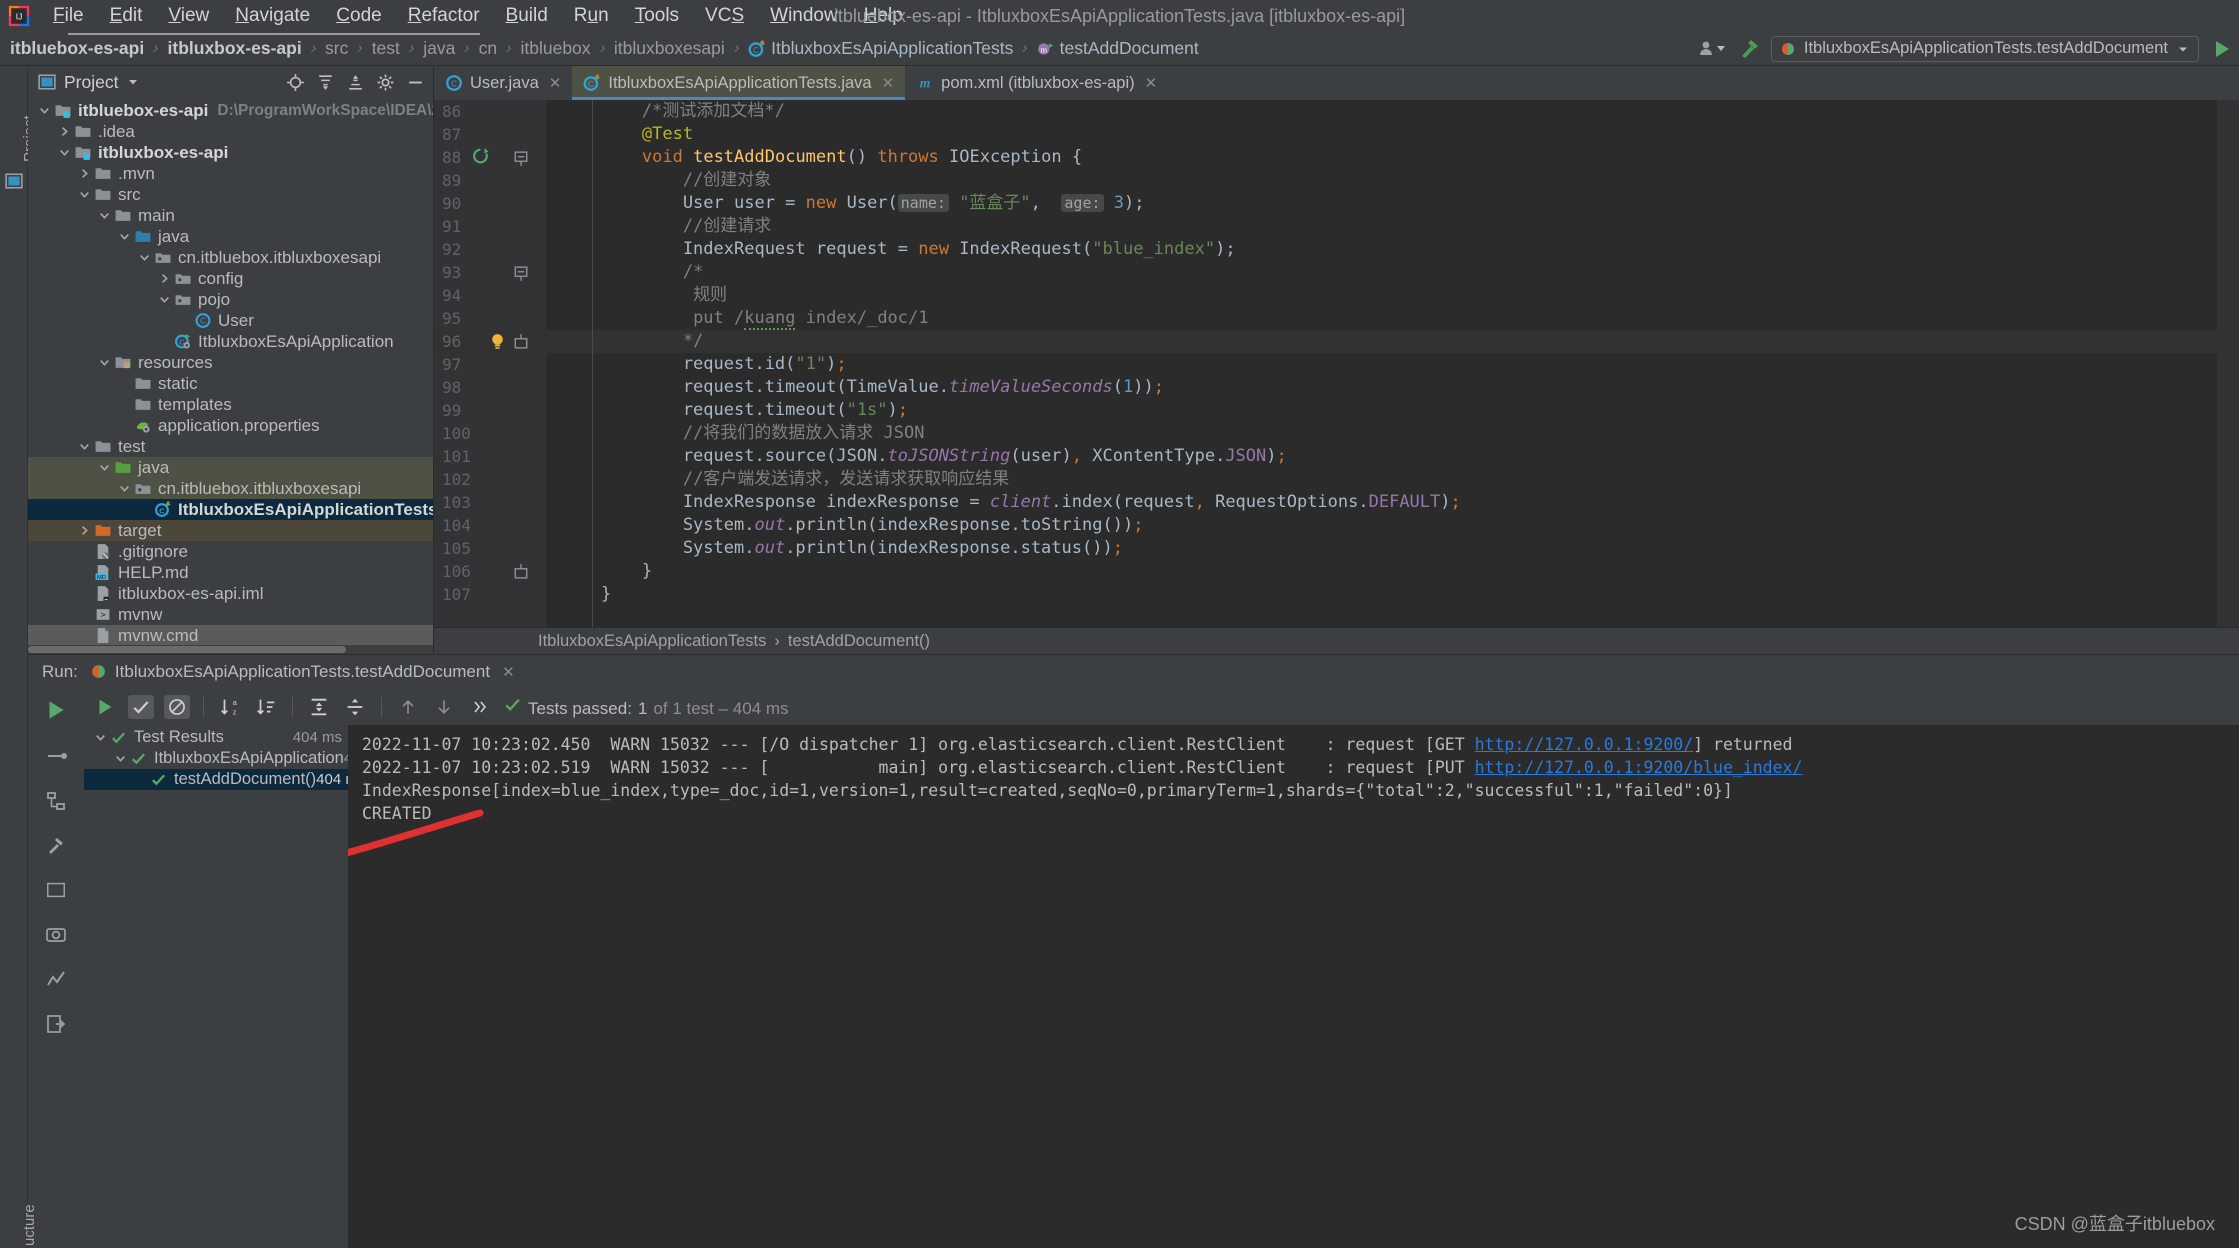 This screenshot has width=2239, height=1248. I want to click on sort-alphabetically-button: a z, so click(230, 707).